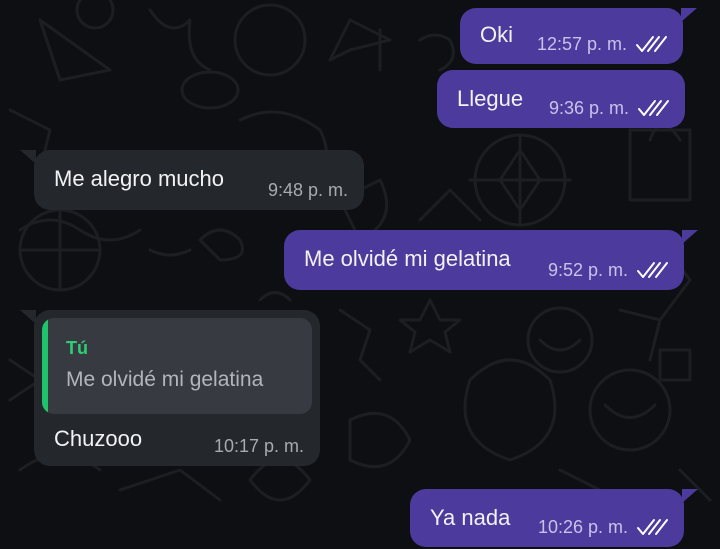  Describe the element at coordinates (45, 366) in the screenshot. I see `quote-accent-bar` at that location.